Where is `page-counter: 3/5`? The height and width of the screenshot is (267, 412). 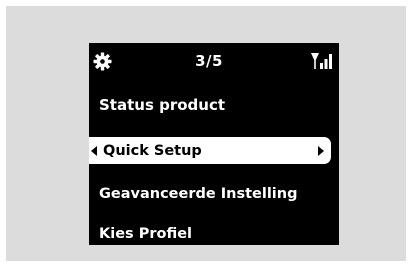
page-counter: 3/5 is located at coordinates (209, 61).